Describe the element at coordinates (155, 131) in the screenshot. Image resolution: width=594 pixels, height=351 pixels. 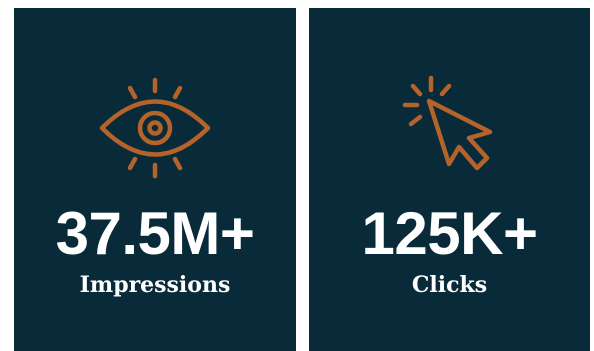
I see `eye-icon` at that location.